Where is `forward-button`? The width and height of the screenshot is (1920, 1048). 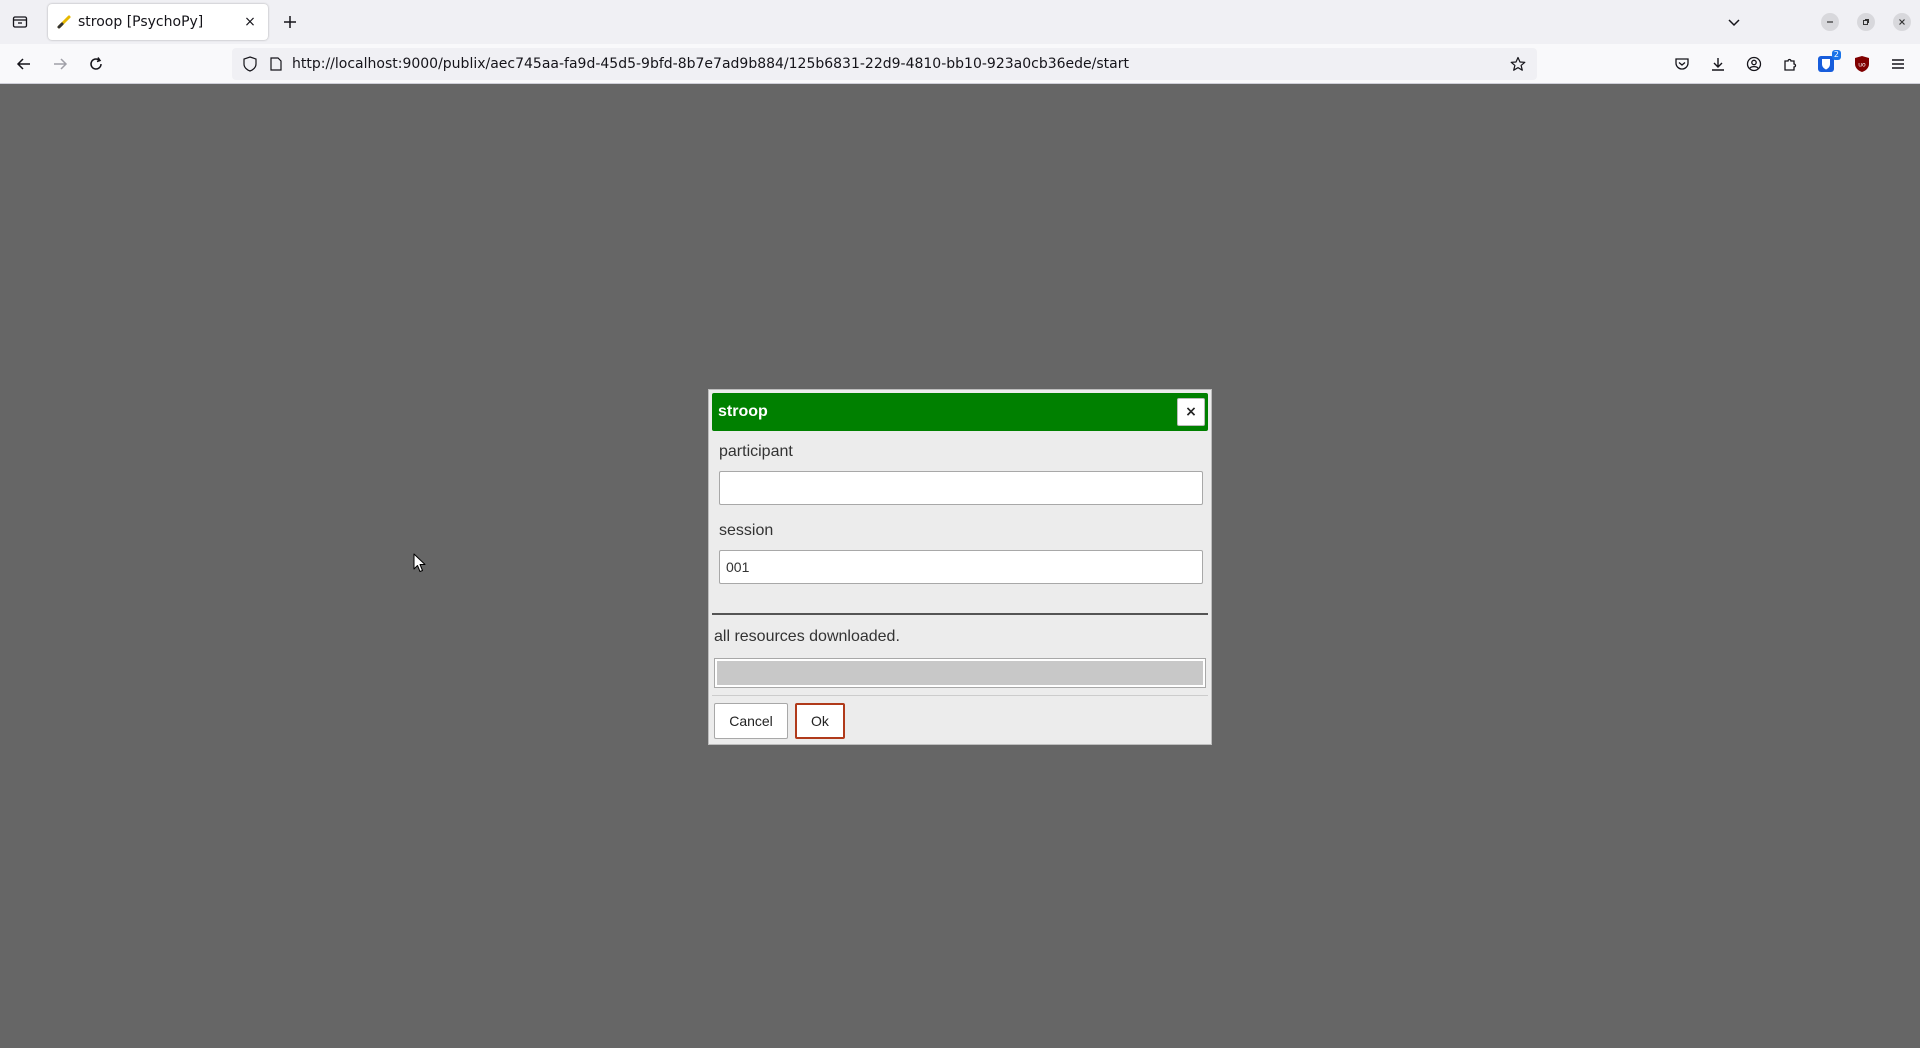 forward-button is located at coordinates (60, 64).